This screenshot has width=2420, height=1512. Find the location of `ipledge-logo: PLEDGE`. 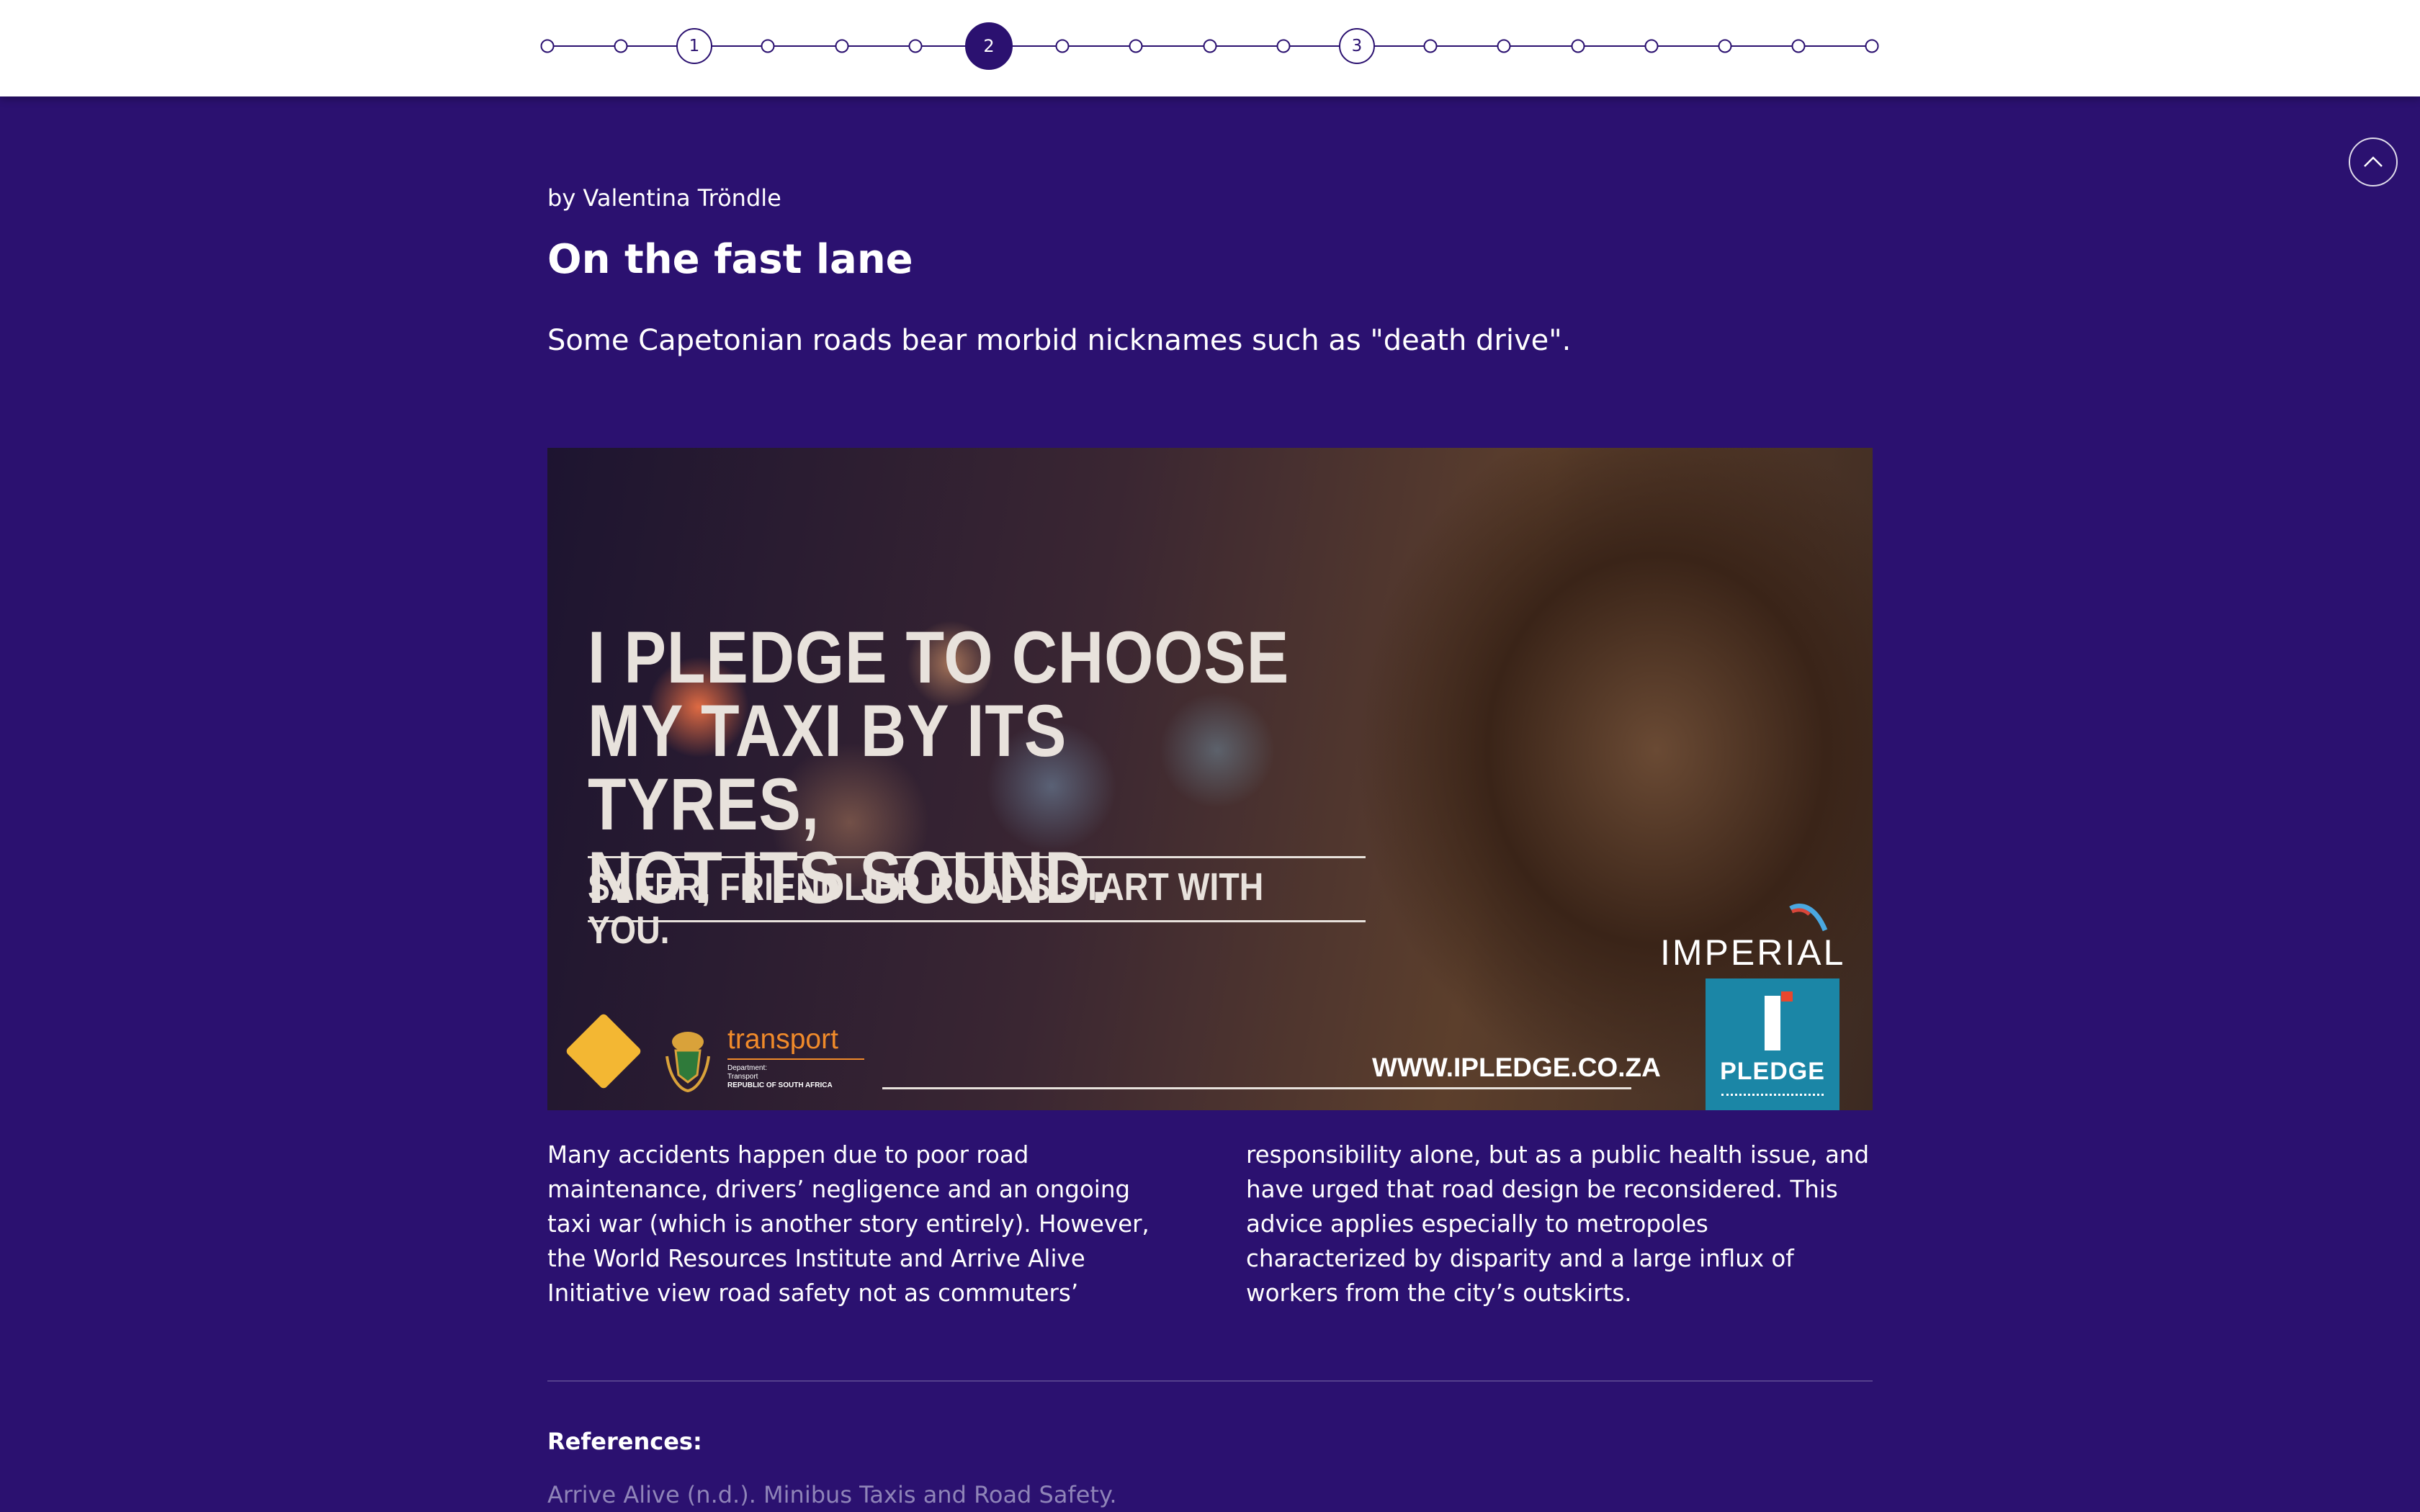

ipledge-logo: PLEDGE is located at coordinates (1772, 1044).